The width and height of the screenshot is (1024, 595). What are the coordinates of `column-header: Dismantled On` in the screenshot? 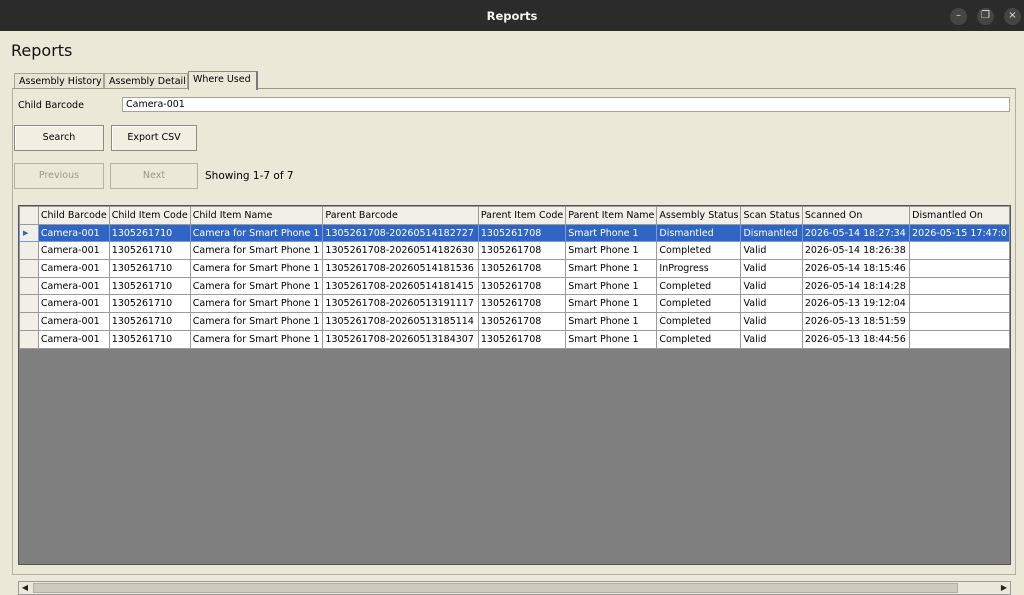 It's located at (959, 215).